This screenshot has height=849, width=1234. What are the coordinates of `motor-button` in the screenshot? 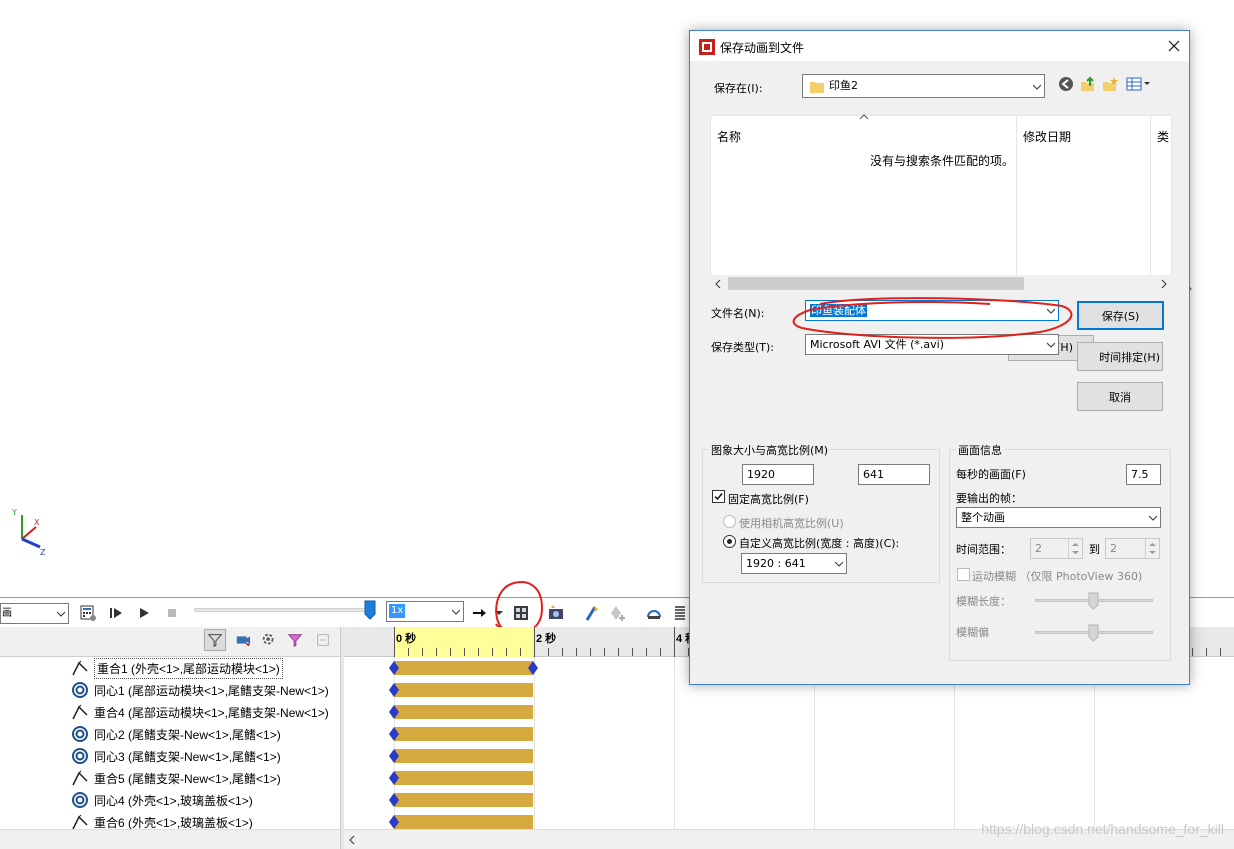 It's located at (654, 613).